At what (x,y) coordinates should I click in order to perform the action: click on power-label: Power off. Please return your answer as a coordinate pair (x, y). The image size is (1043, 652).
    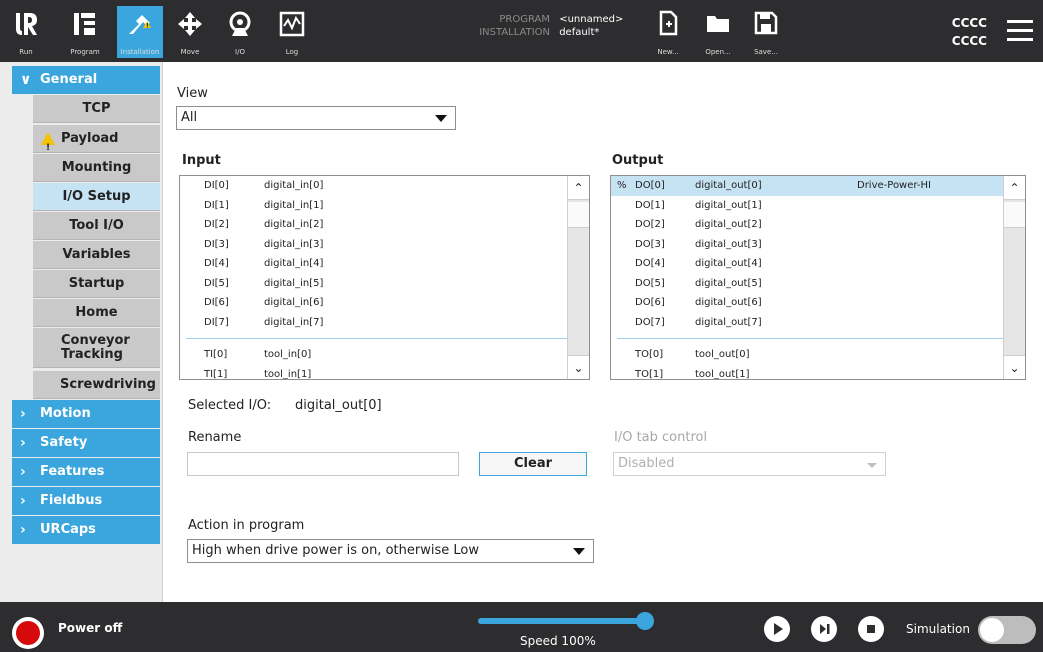
    Looking at the image, I should click on (90, 628).